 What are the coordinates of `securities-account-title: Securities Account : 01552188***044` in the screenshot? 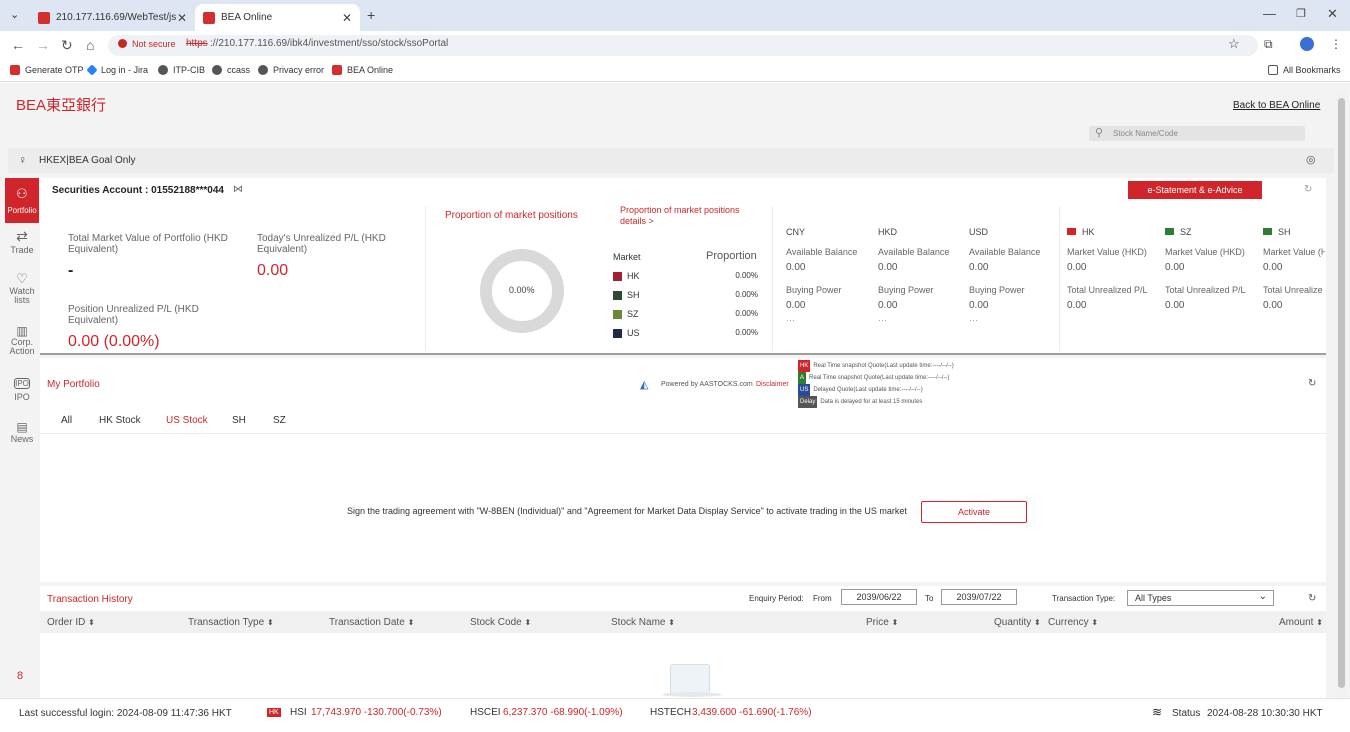 It's located at (138, 190).